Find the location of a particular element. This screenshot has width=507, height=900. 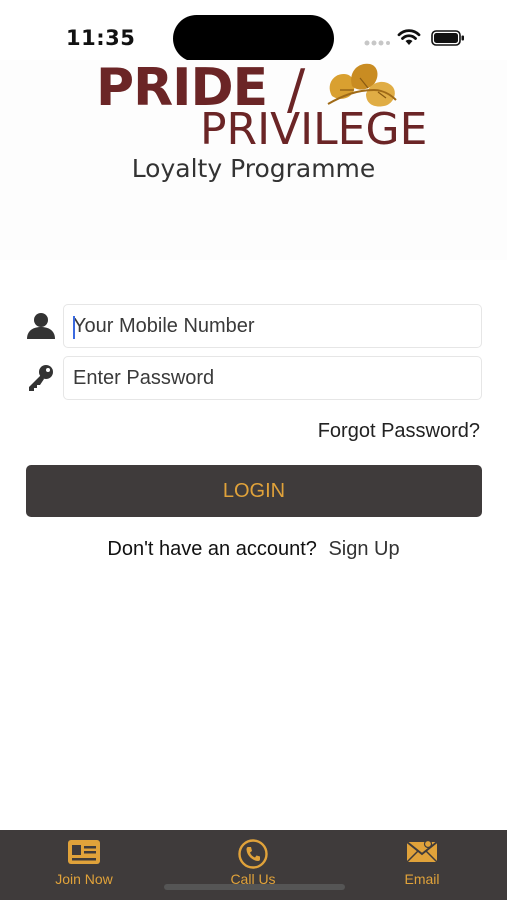

bottom-nav-label: Join Now is located at coordinates (84, 879).